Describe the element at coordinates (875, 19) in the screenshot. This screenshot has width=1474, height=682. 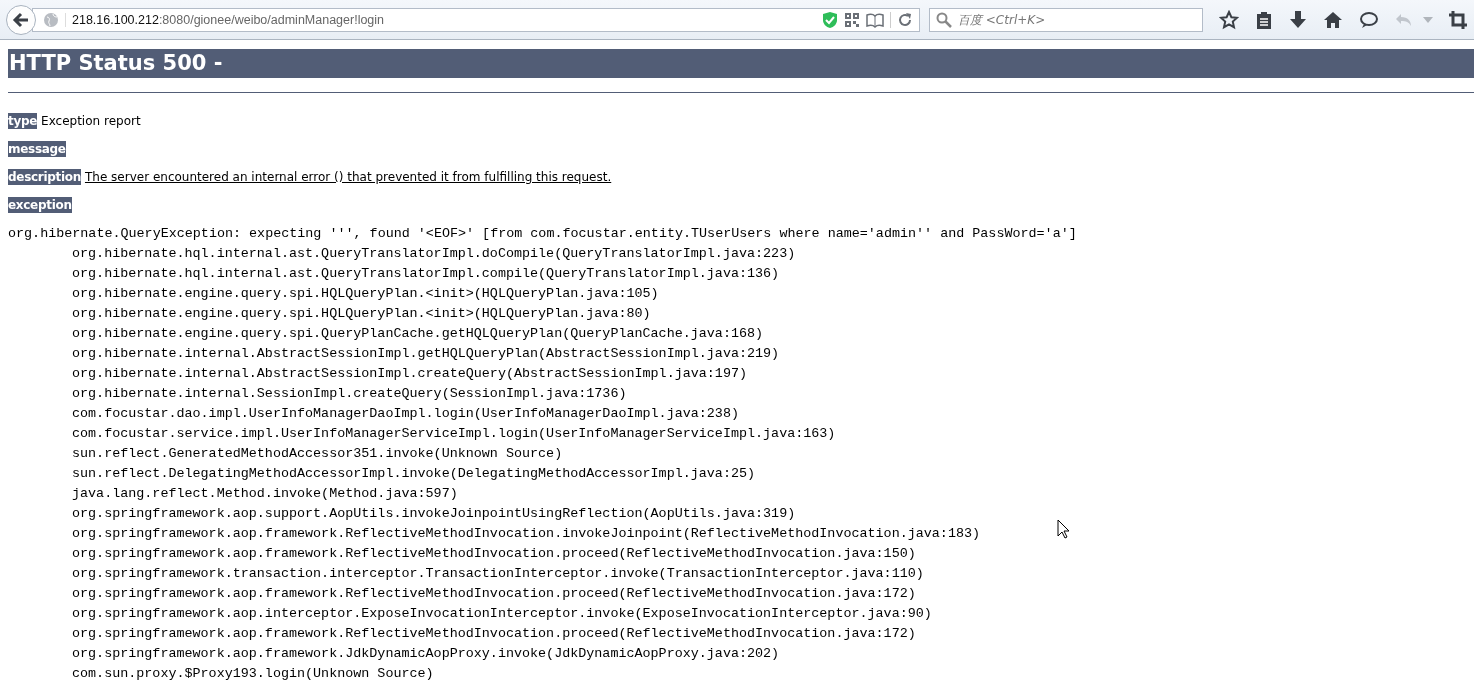
I see `book-icon` at that location.